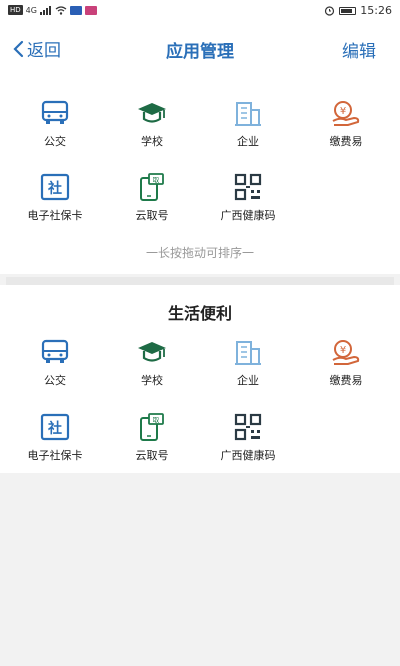  I want to click on hd-badge: HD, so click(15, 10).